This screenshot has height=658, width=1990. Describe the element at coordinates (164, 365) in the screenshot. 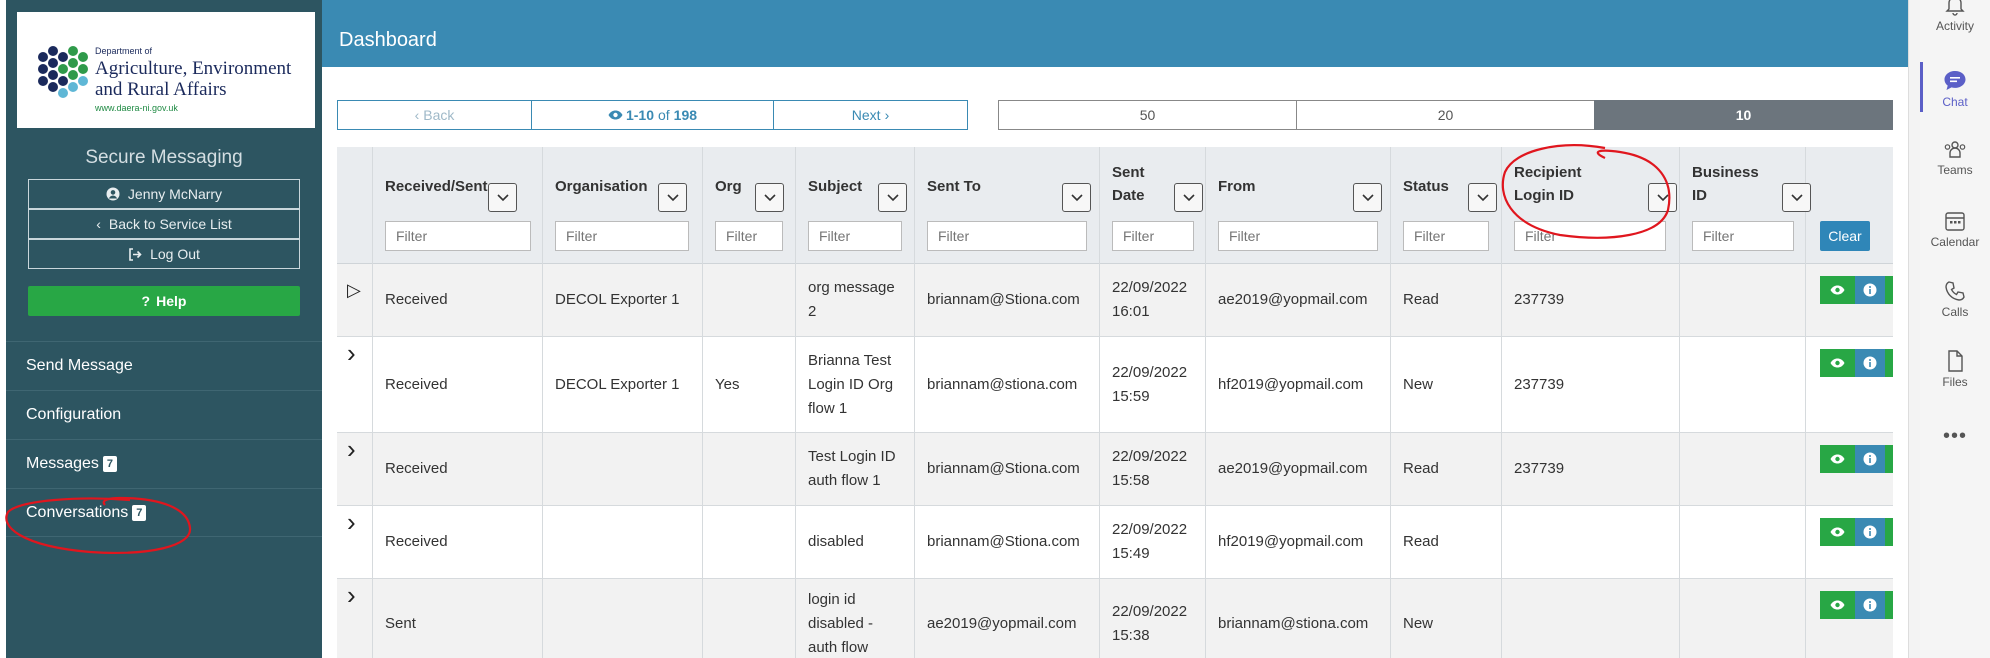

I see `nav-send-message: Send Message` at that location.